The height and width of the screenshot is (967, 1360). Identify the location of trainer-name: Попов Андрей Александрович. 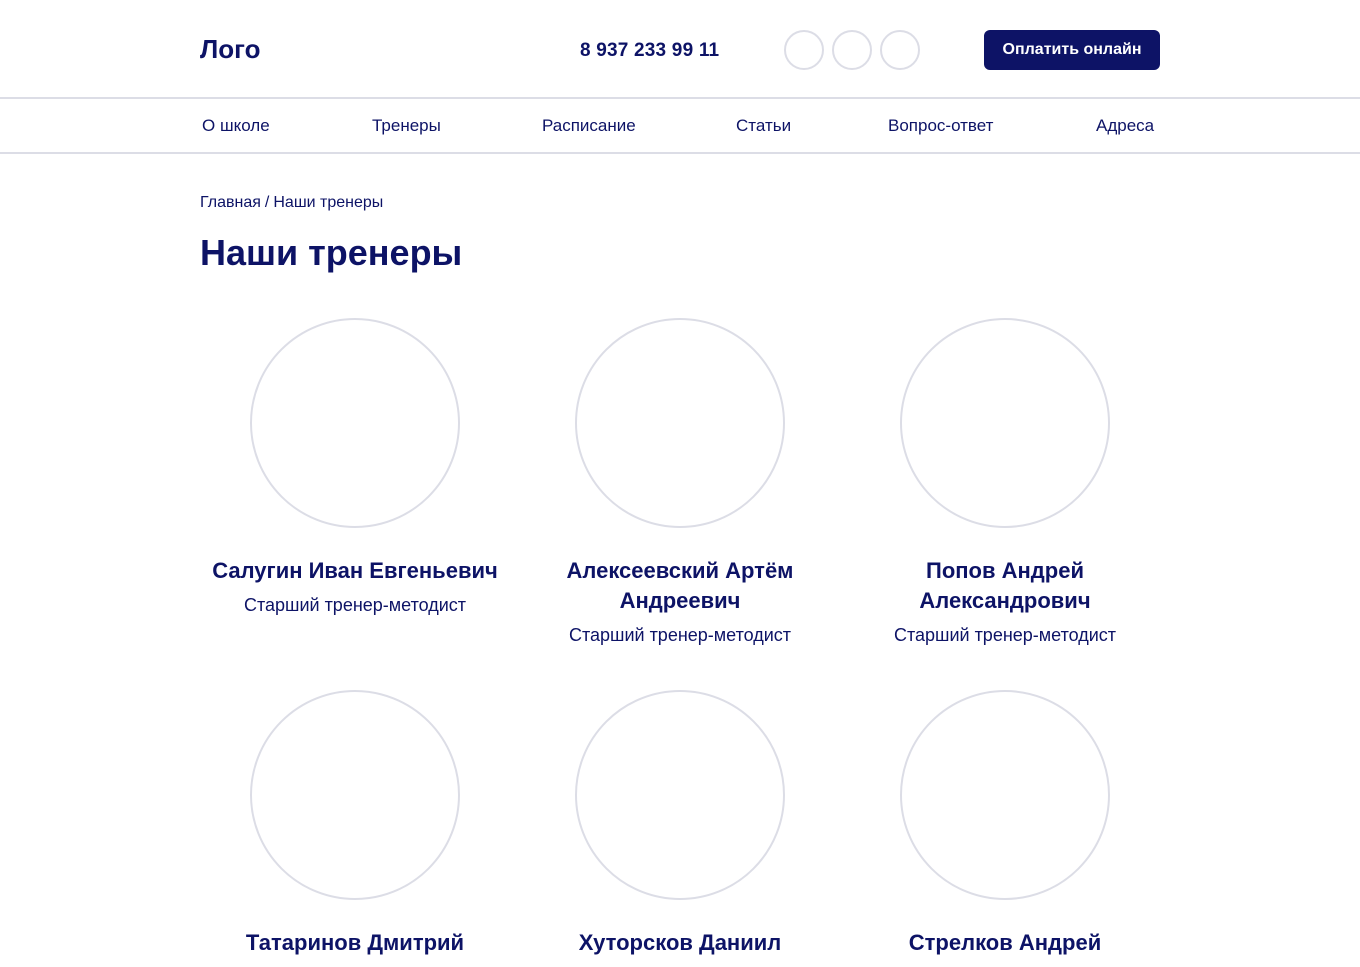
(1005, 586).